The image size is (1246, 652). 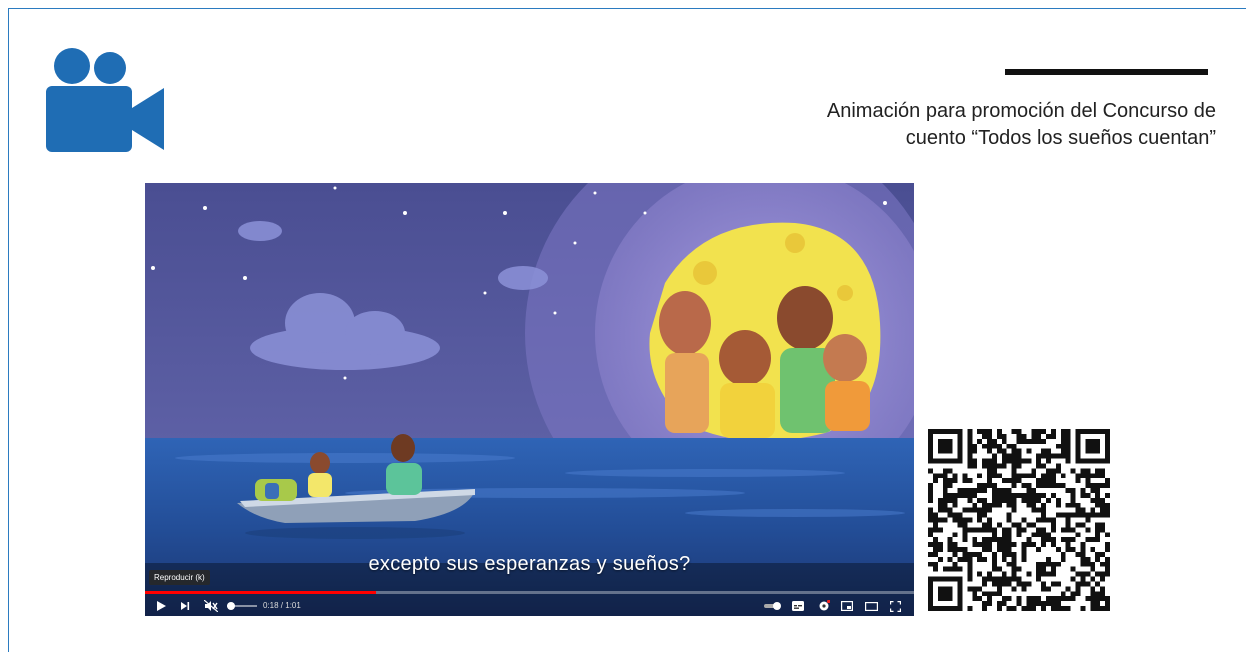 I want to click on time-display: 0:18 / 1:01, so click(x=282, y=605).